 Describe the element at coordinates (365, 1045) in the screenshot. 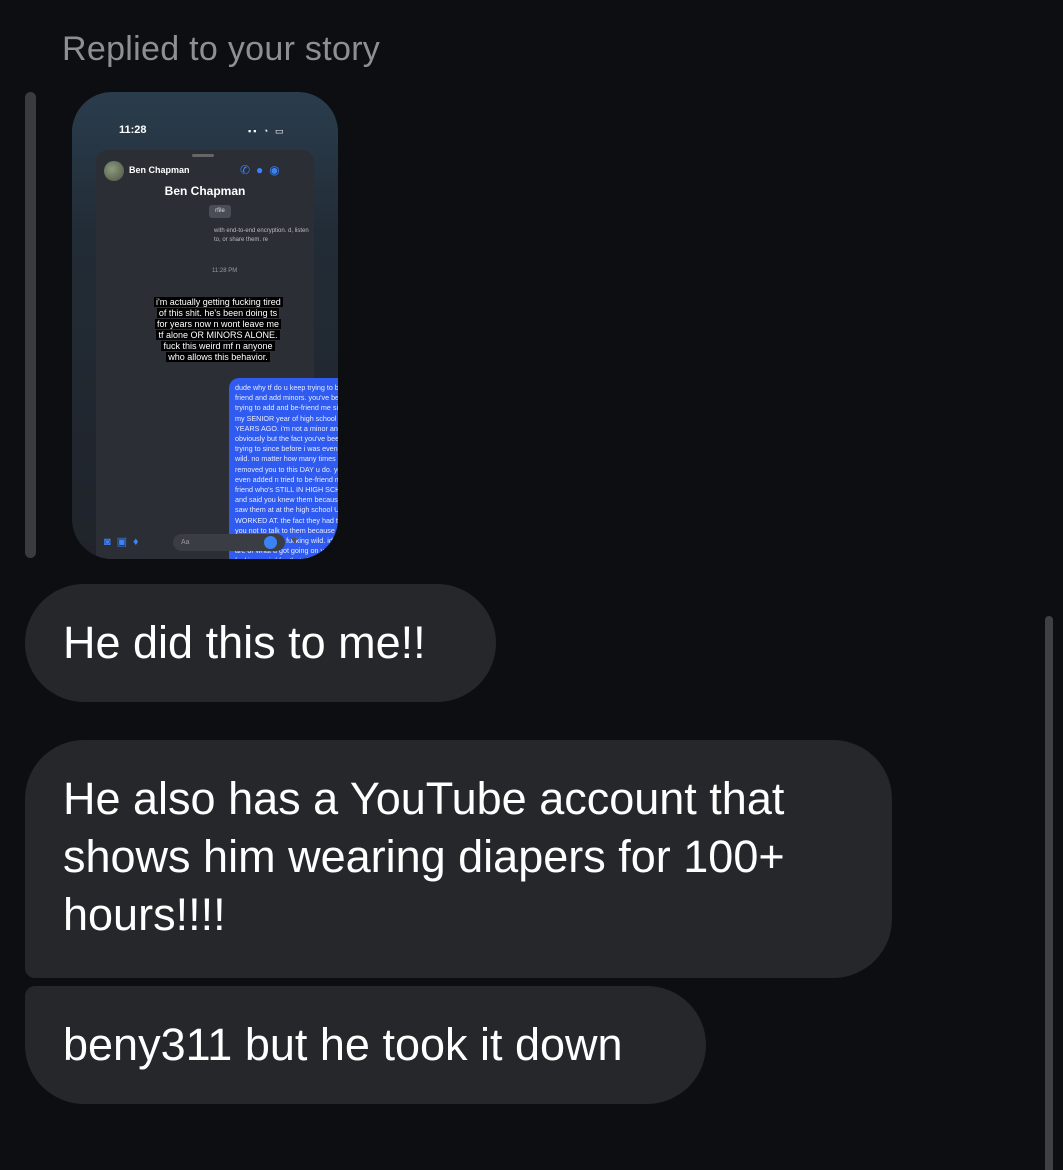

I see `message-bubble: beny311 but he took it down` at that location.